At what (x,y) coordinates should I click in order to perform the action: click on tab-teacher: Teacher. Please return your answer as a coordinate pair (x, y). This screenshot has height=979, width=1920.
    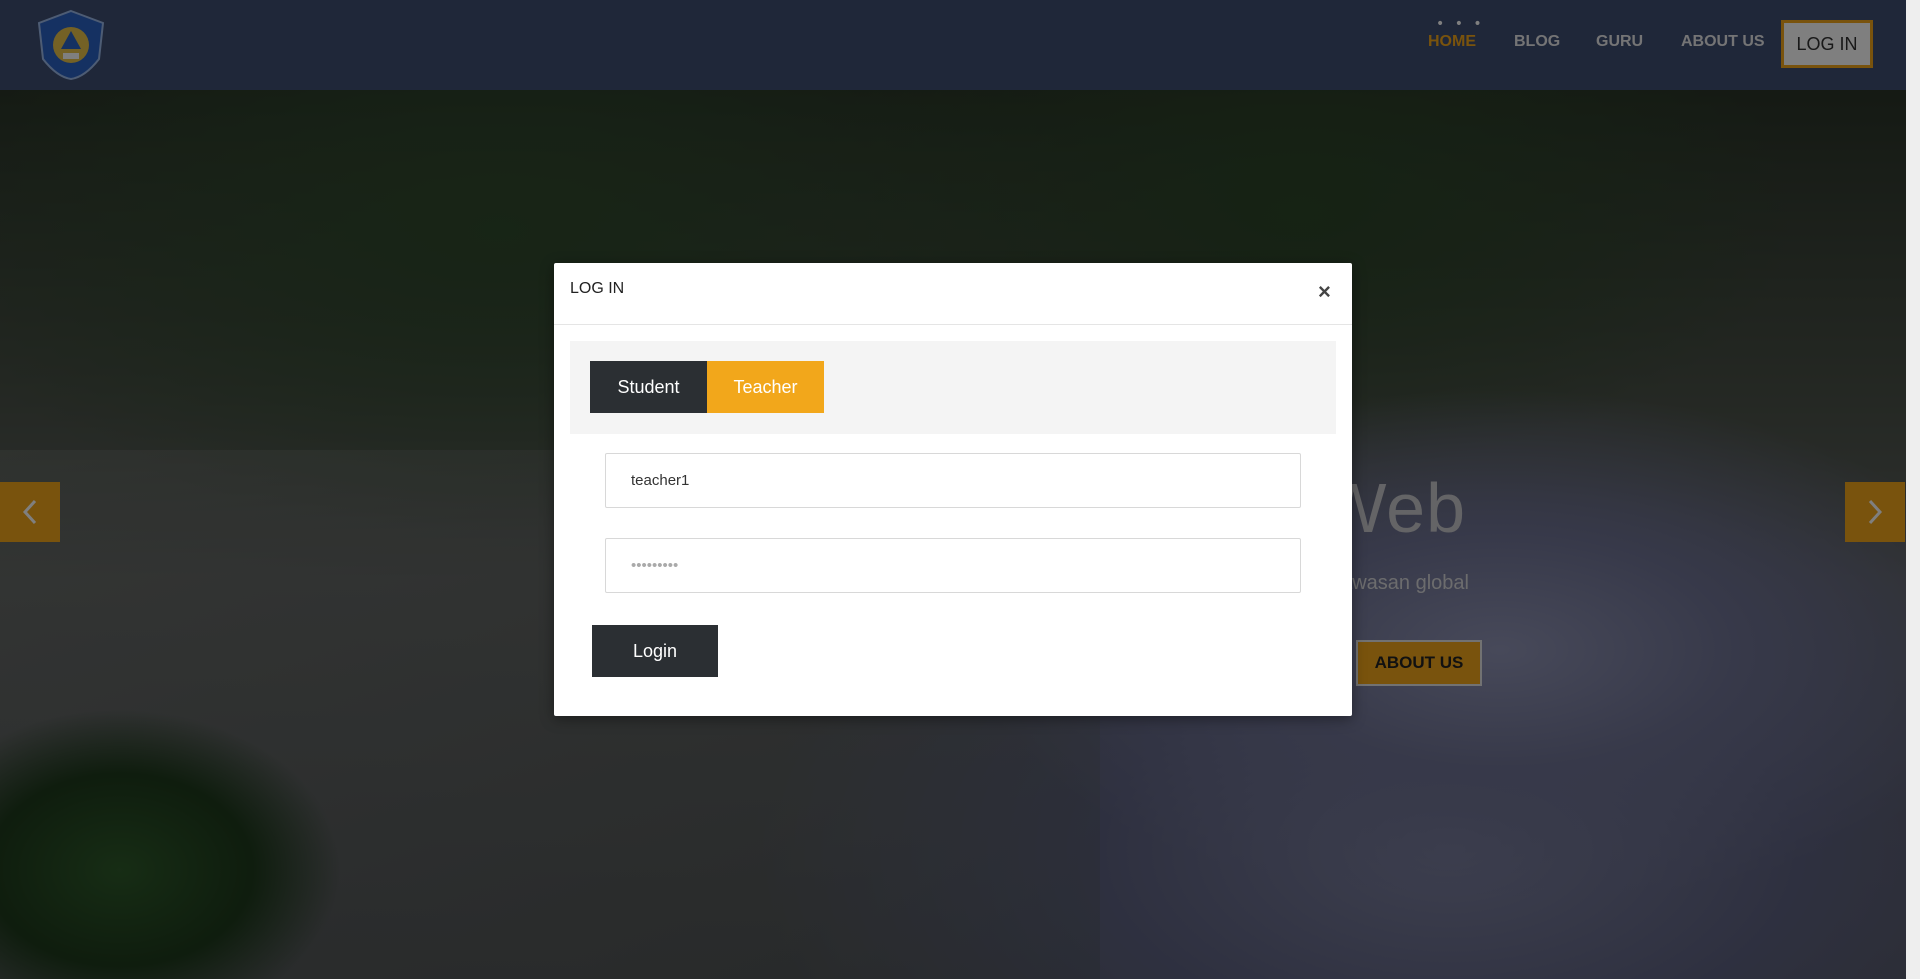
    Looking at the image, I should click on (765, 387).